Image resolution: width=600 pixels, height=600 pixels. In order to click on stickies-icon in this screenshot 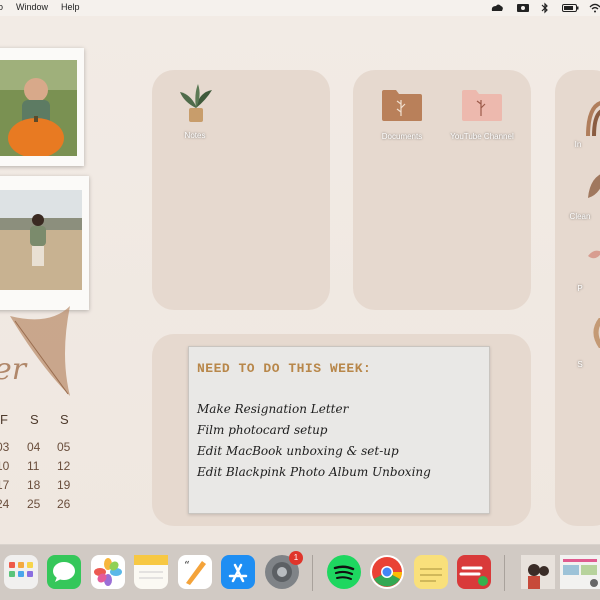, I will do `click(431, 572)`.